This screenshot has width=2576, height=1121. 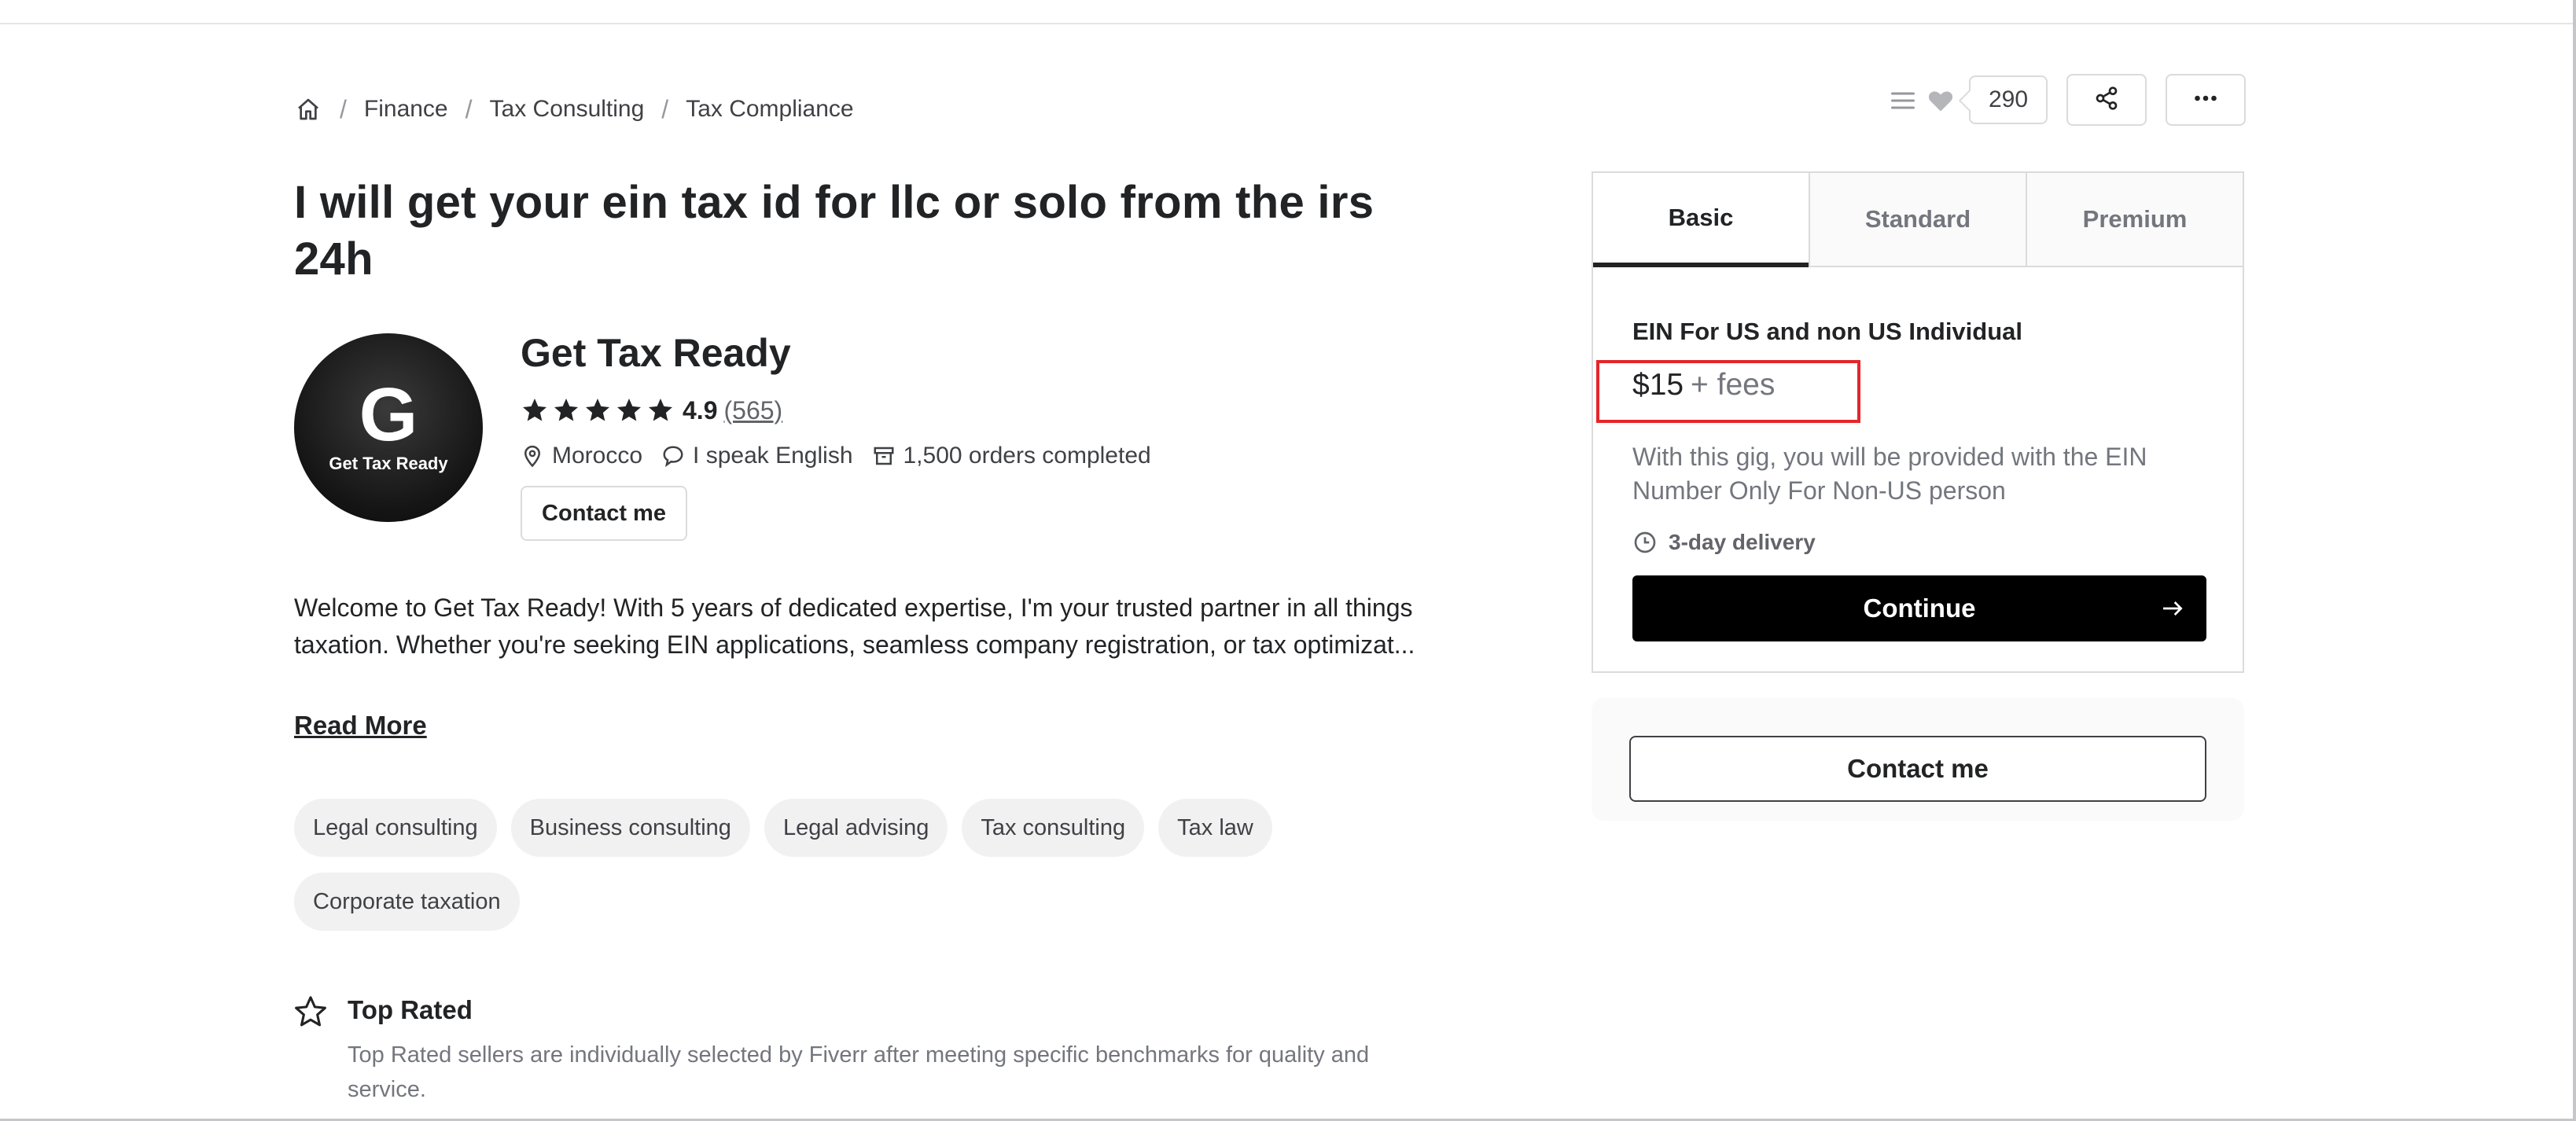 What do you see at coordinates (407, 902) in the screenshot?
I see `tag-corporate-taxation: Corporate taxation` at bounding box center [407, 902].